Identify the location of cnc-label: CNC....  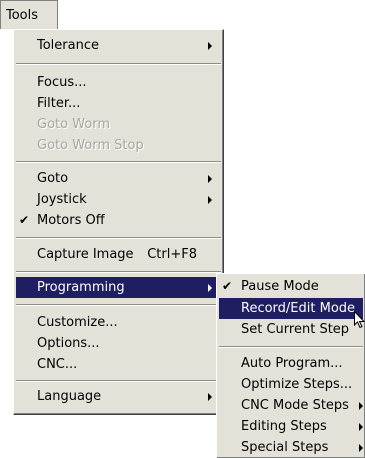
(57, 364).